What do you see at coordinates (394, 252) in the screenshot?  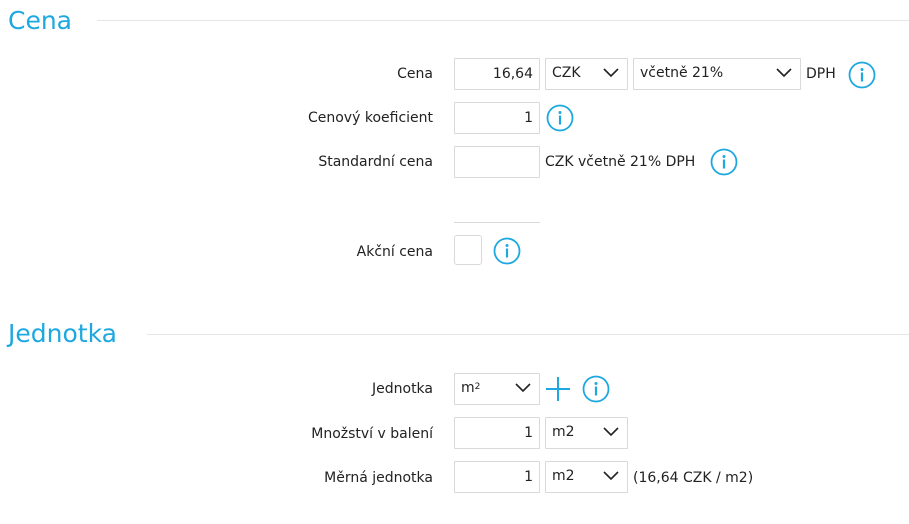 I see `sale-price-label: Akční cena` at bounding box center [394, 252].